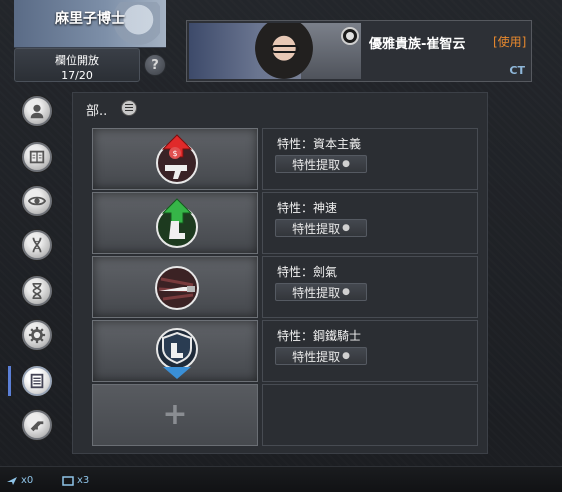  I want to click on slot-status-box: 欄位開放 17/20, so click(77, 65).